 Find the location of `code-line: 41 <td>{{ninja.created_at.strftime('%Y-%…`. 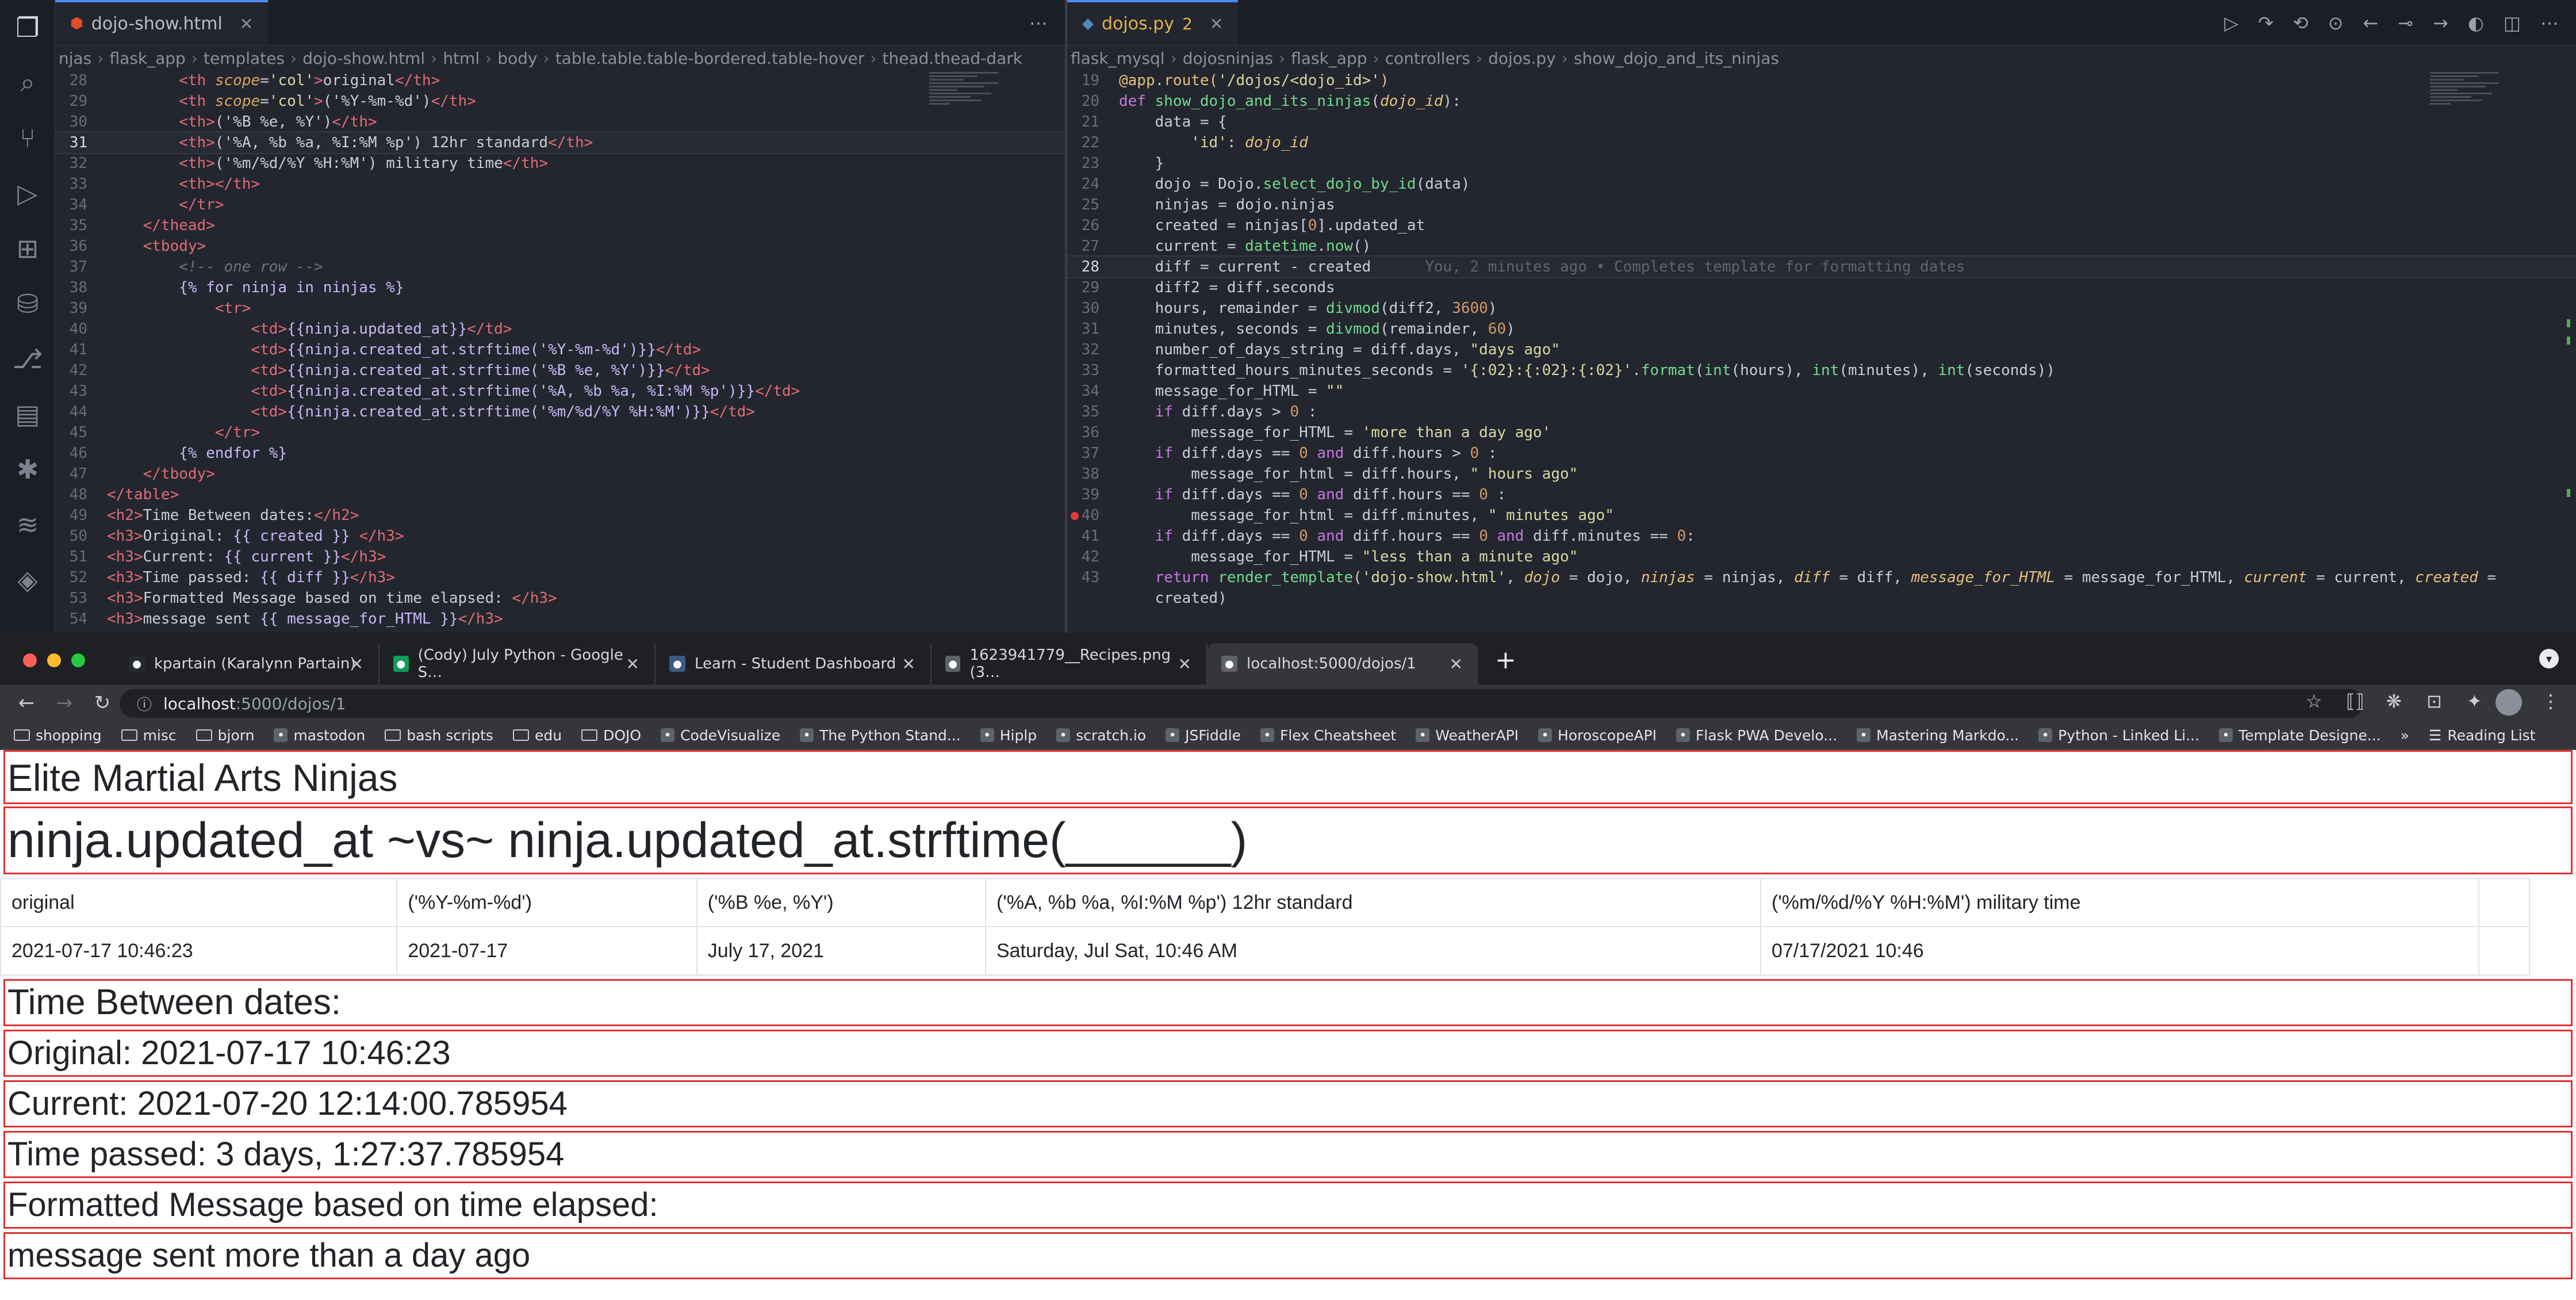

code-line: 41 <td>{{ninja.created_at.strftime('%Y-%… is located at coordinates (560, 349).